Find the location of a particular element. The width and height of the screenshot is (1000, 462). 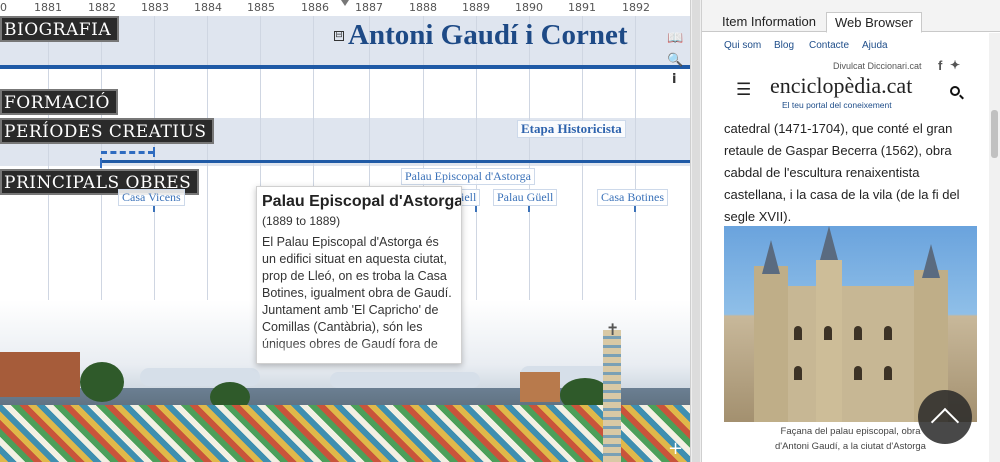

period-etapa-historicista: Etapa Historicista is located at coordinates (571, 129).